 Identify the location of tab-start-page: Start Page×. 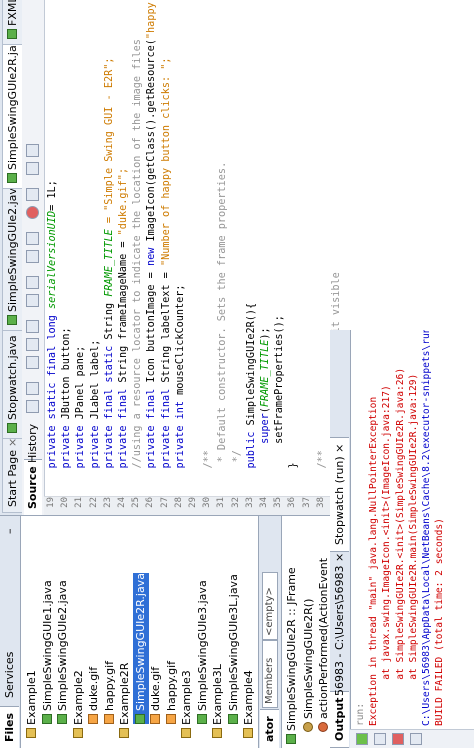
(12, 472).